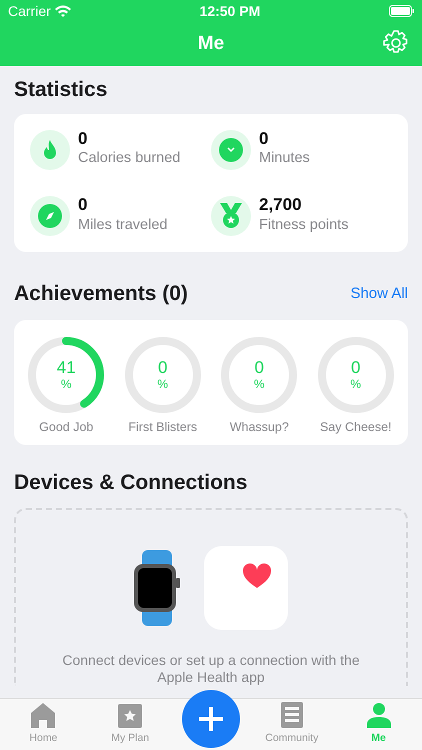 This screenshot has height=750, width=422. I want to click on stat-value: 2,700, so click(281, 205).